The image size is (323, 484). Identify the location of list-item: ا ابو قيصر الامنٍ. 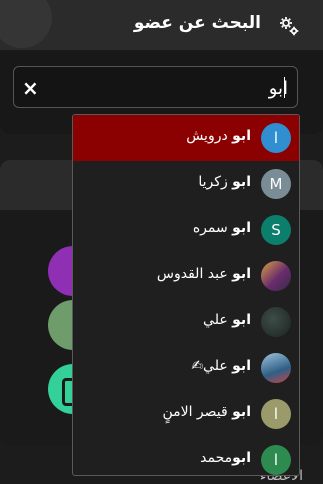
(186, 414).